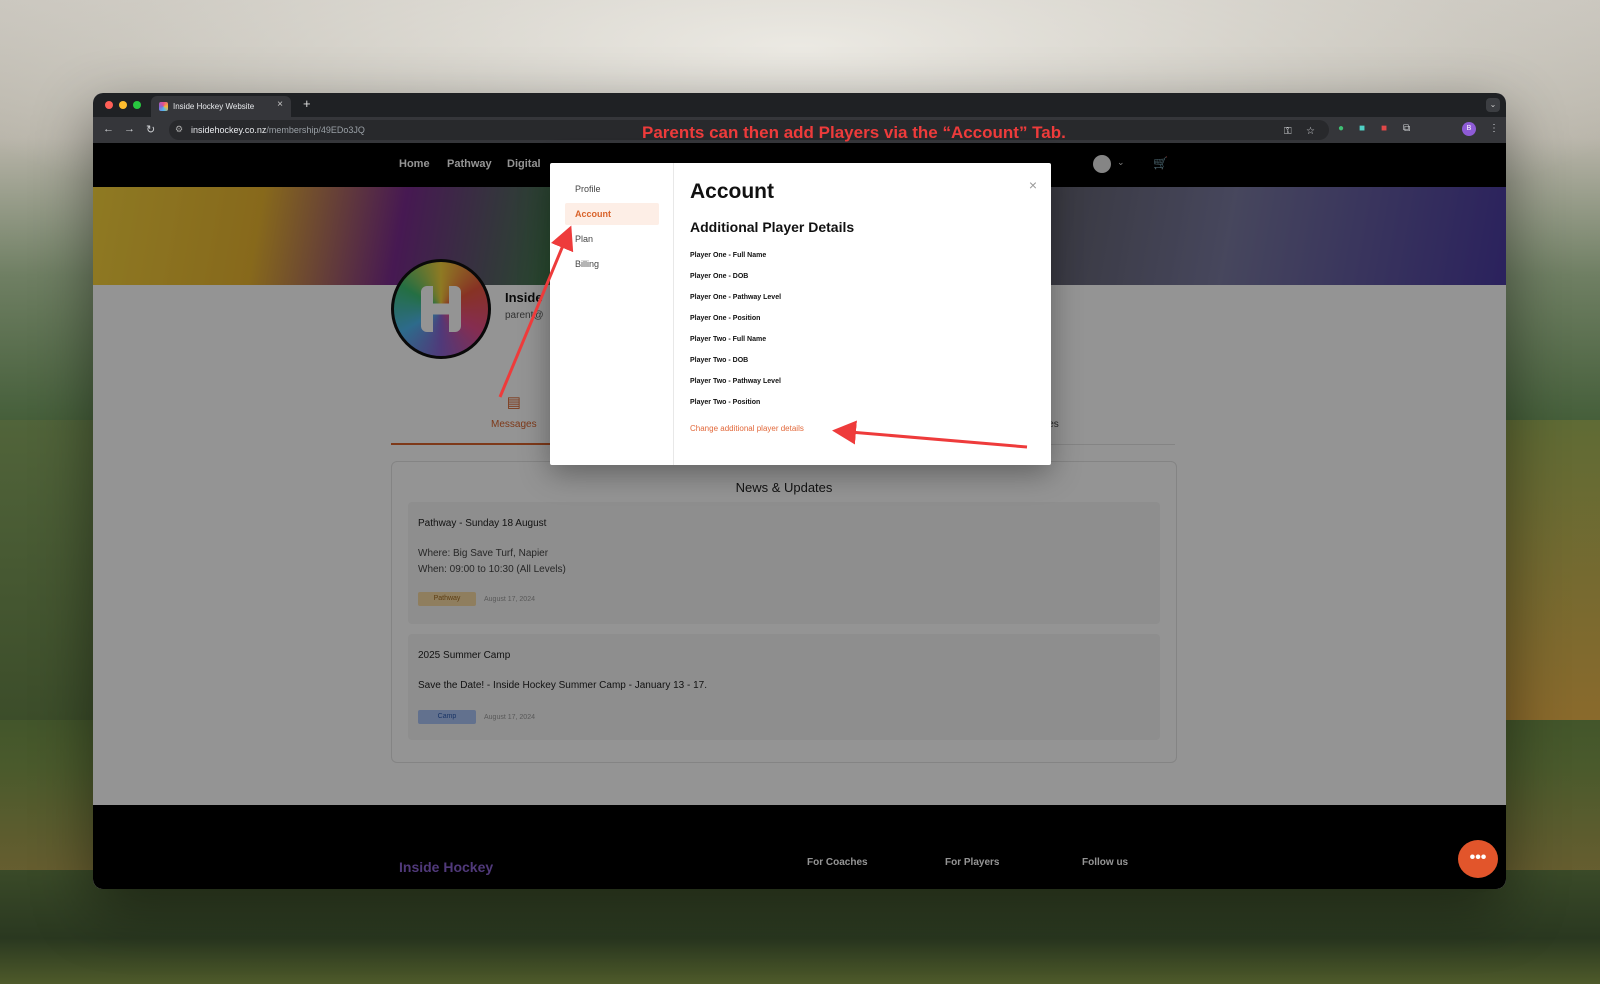 This screenshot has width=1600, height=984. Describe the element at coordinates (612, 239) in the screenshot. I see `menu-item-plan: Plan` at that location.